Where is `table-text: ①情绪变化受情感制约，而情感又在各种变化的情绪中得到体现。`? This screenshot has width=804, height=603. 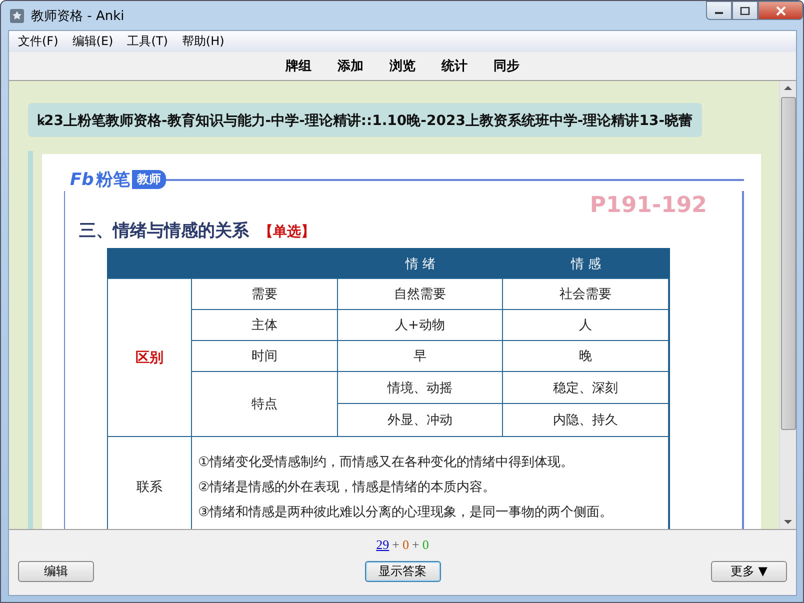 table-text: ①情绪变化受情感制约，而情感又在各种变化的情绪中得到体现。 is located at coordinates (386, 462).